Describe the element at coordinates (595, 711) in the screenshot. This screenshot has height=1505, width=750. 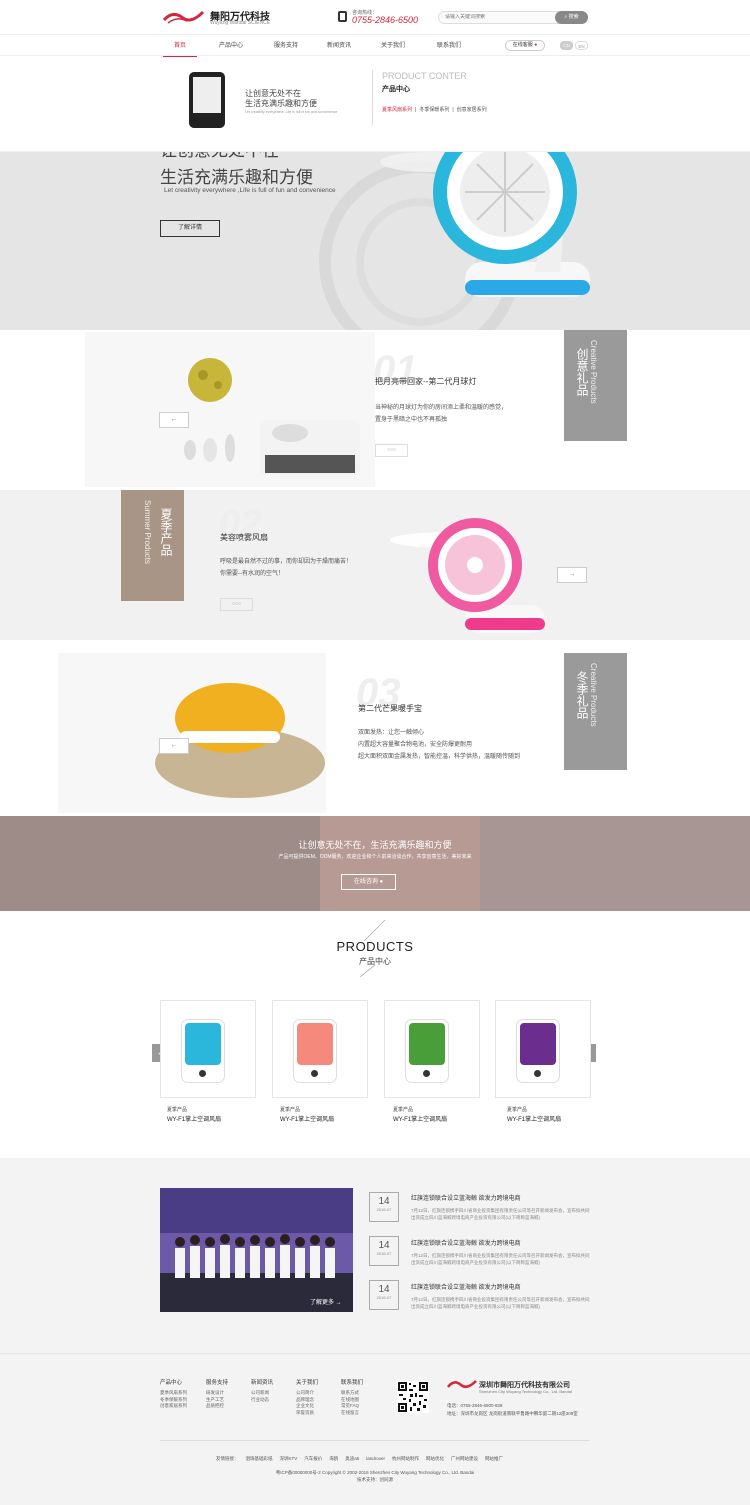
I see `row3-category-tag: 冬季礼品 Creative Products` at that location.